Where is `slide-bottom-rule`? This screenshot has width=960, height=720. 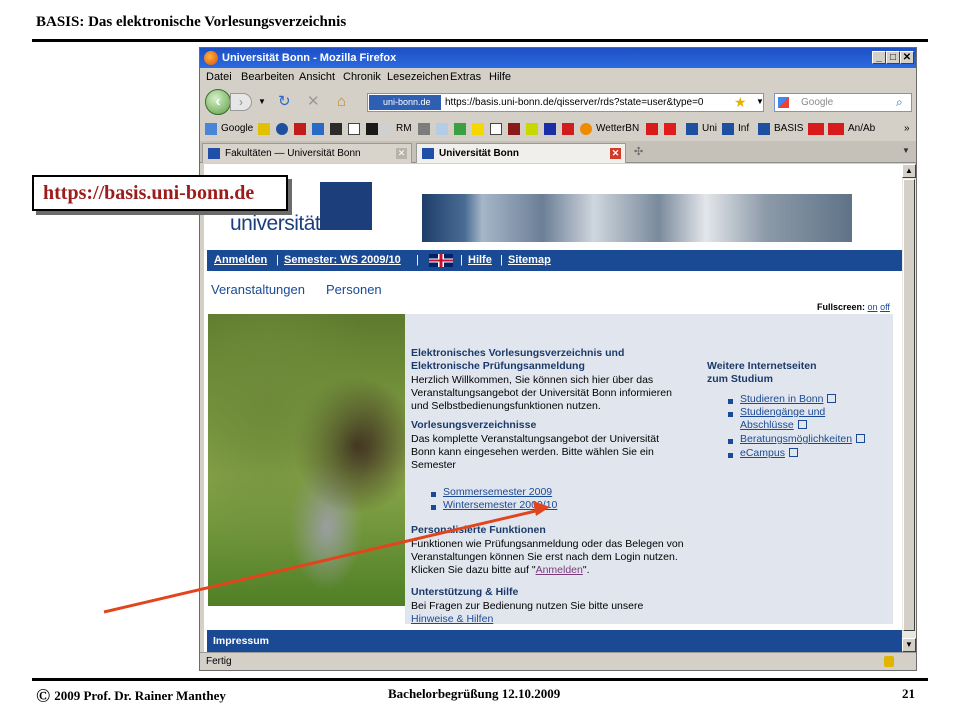 slide-bottom-rule is located at coordinates (480, 679).